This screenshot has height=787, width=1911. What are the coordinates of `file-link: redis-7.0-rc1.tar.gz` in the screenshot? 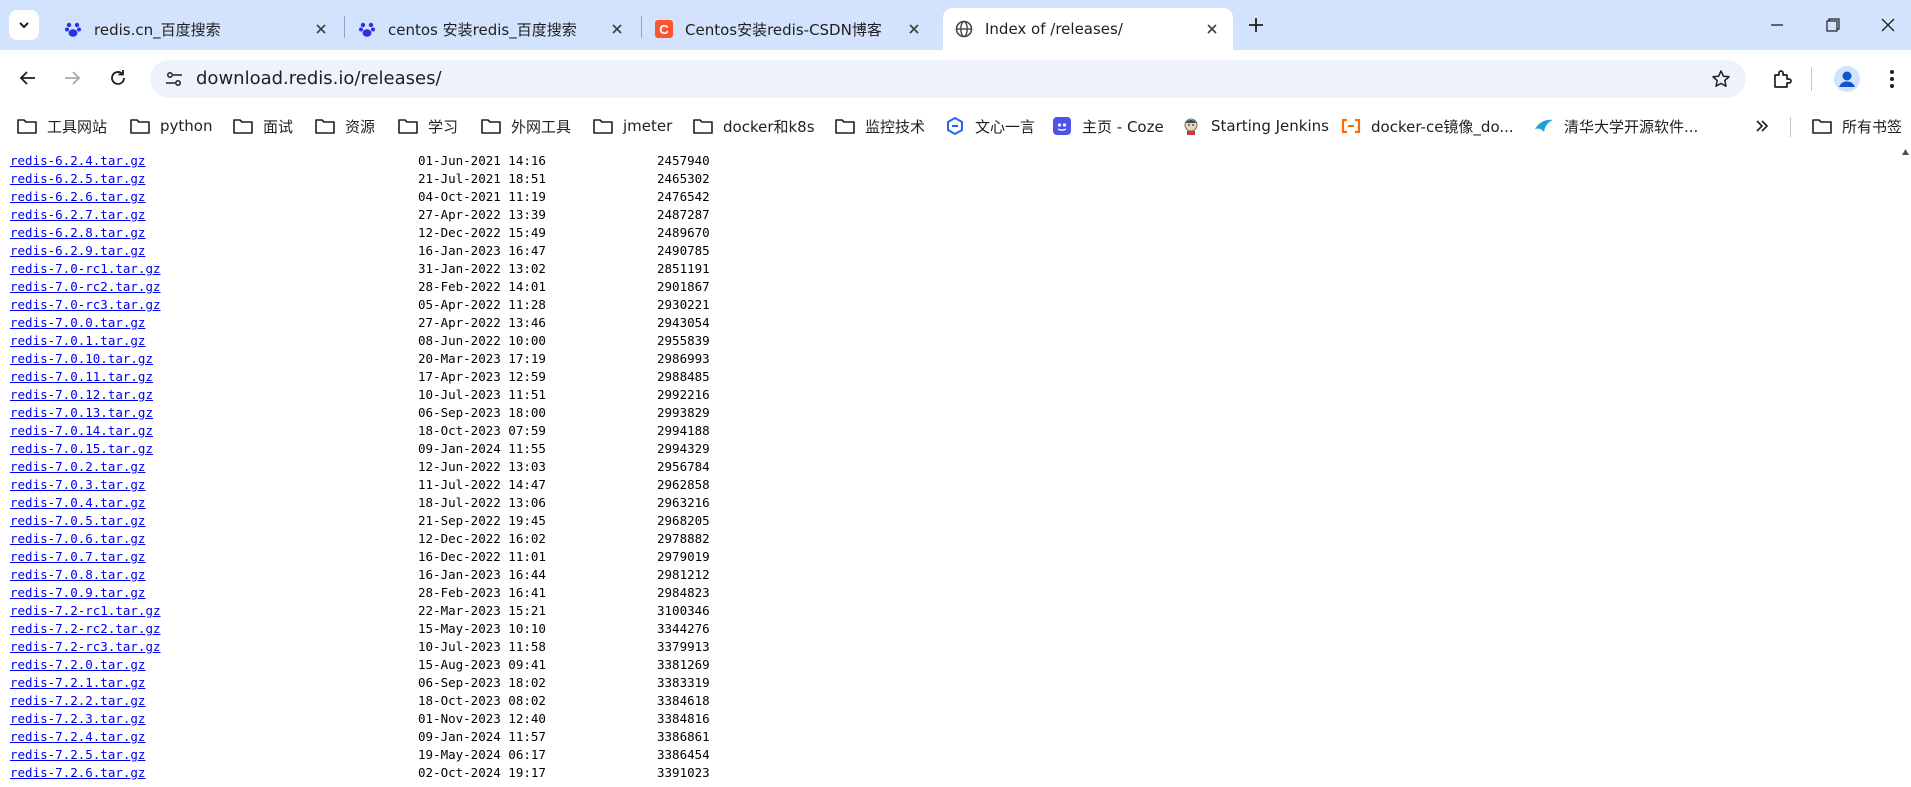 It's located at (85, 269).